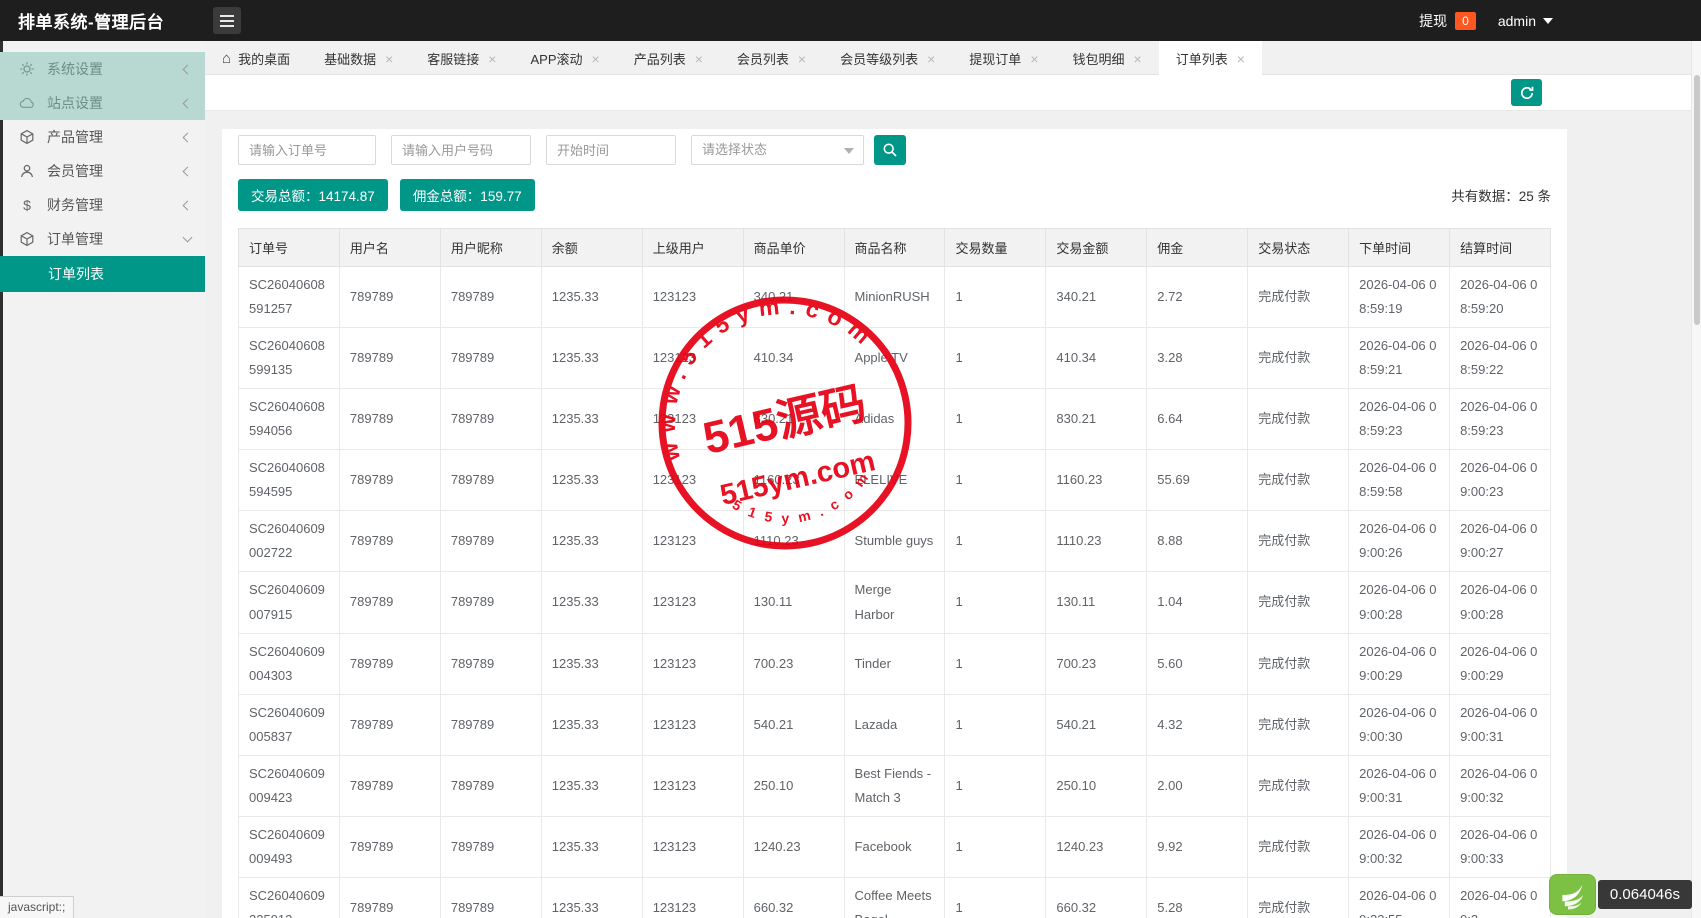 The image size is (1701, 918). I want to click on total-trade-badge: 交易总额：14174.87, so click(313, 195).